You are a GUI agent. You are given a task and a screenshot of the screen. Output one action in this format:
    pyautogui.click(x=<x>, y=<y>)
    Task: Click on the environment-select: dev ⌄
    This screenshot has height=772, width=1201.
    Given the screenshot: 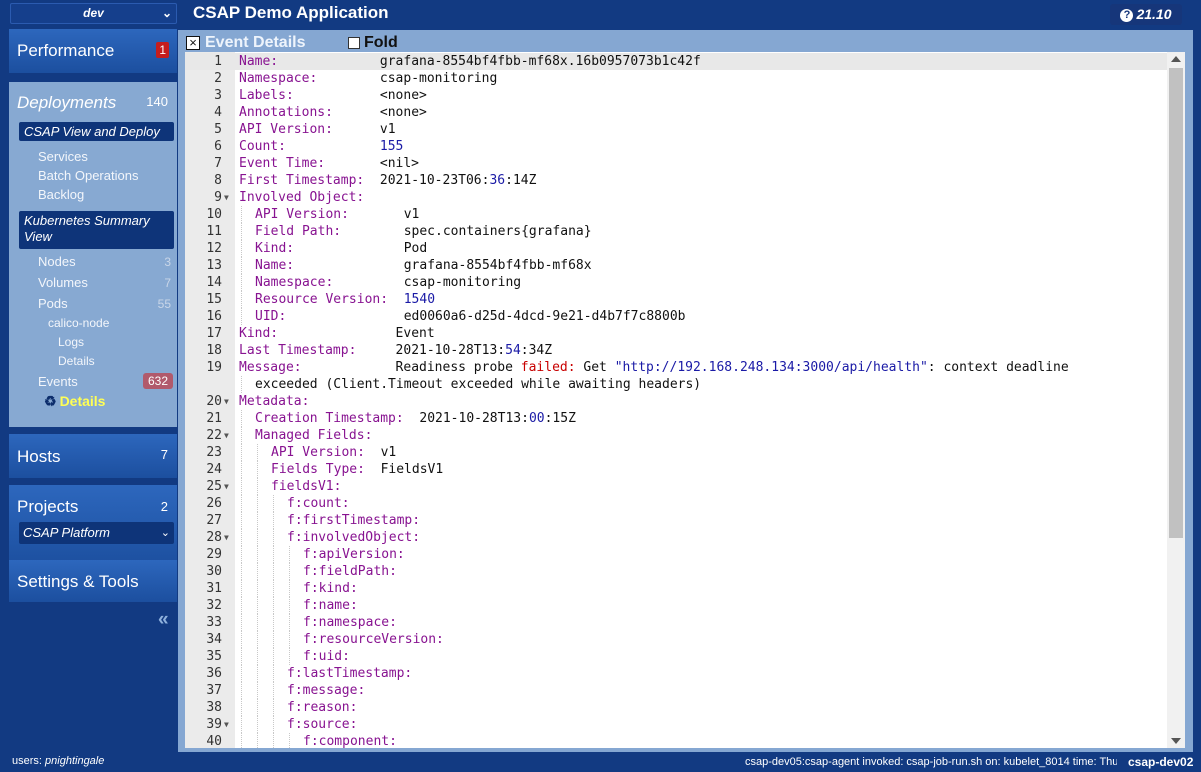 What is the action you would take?
    pyautogui.click(x=93, y=13)
    